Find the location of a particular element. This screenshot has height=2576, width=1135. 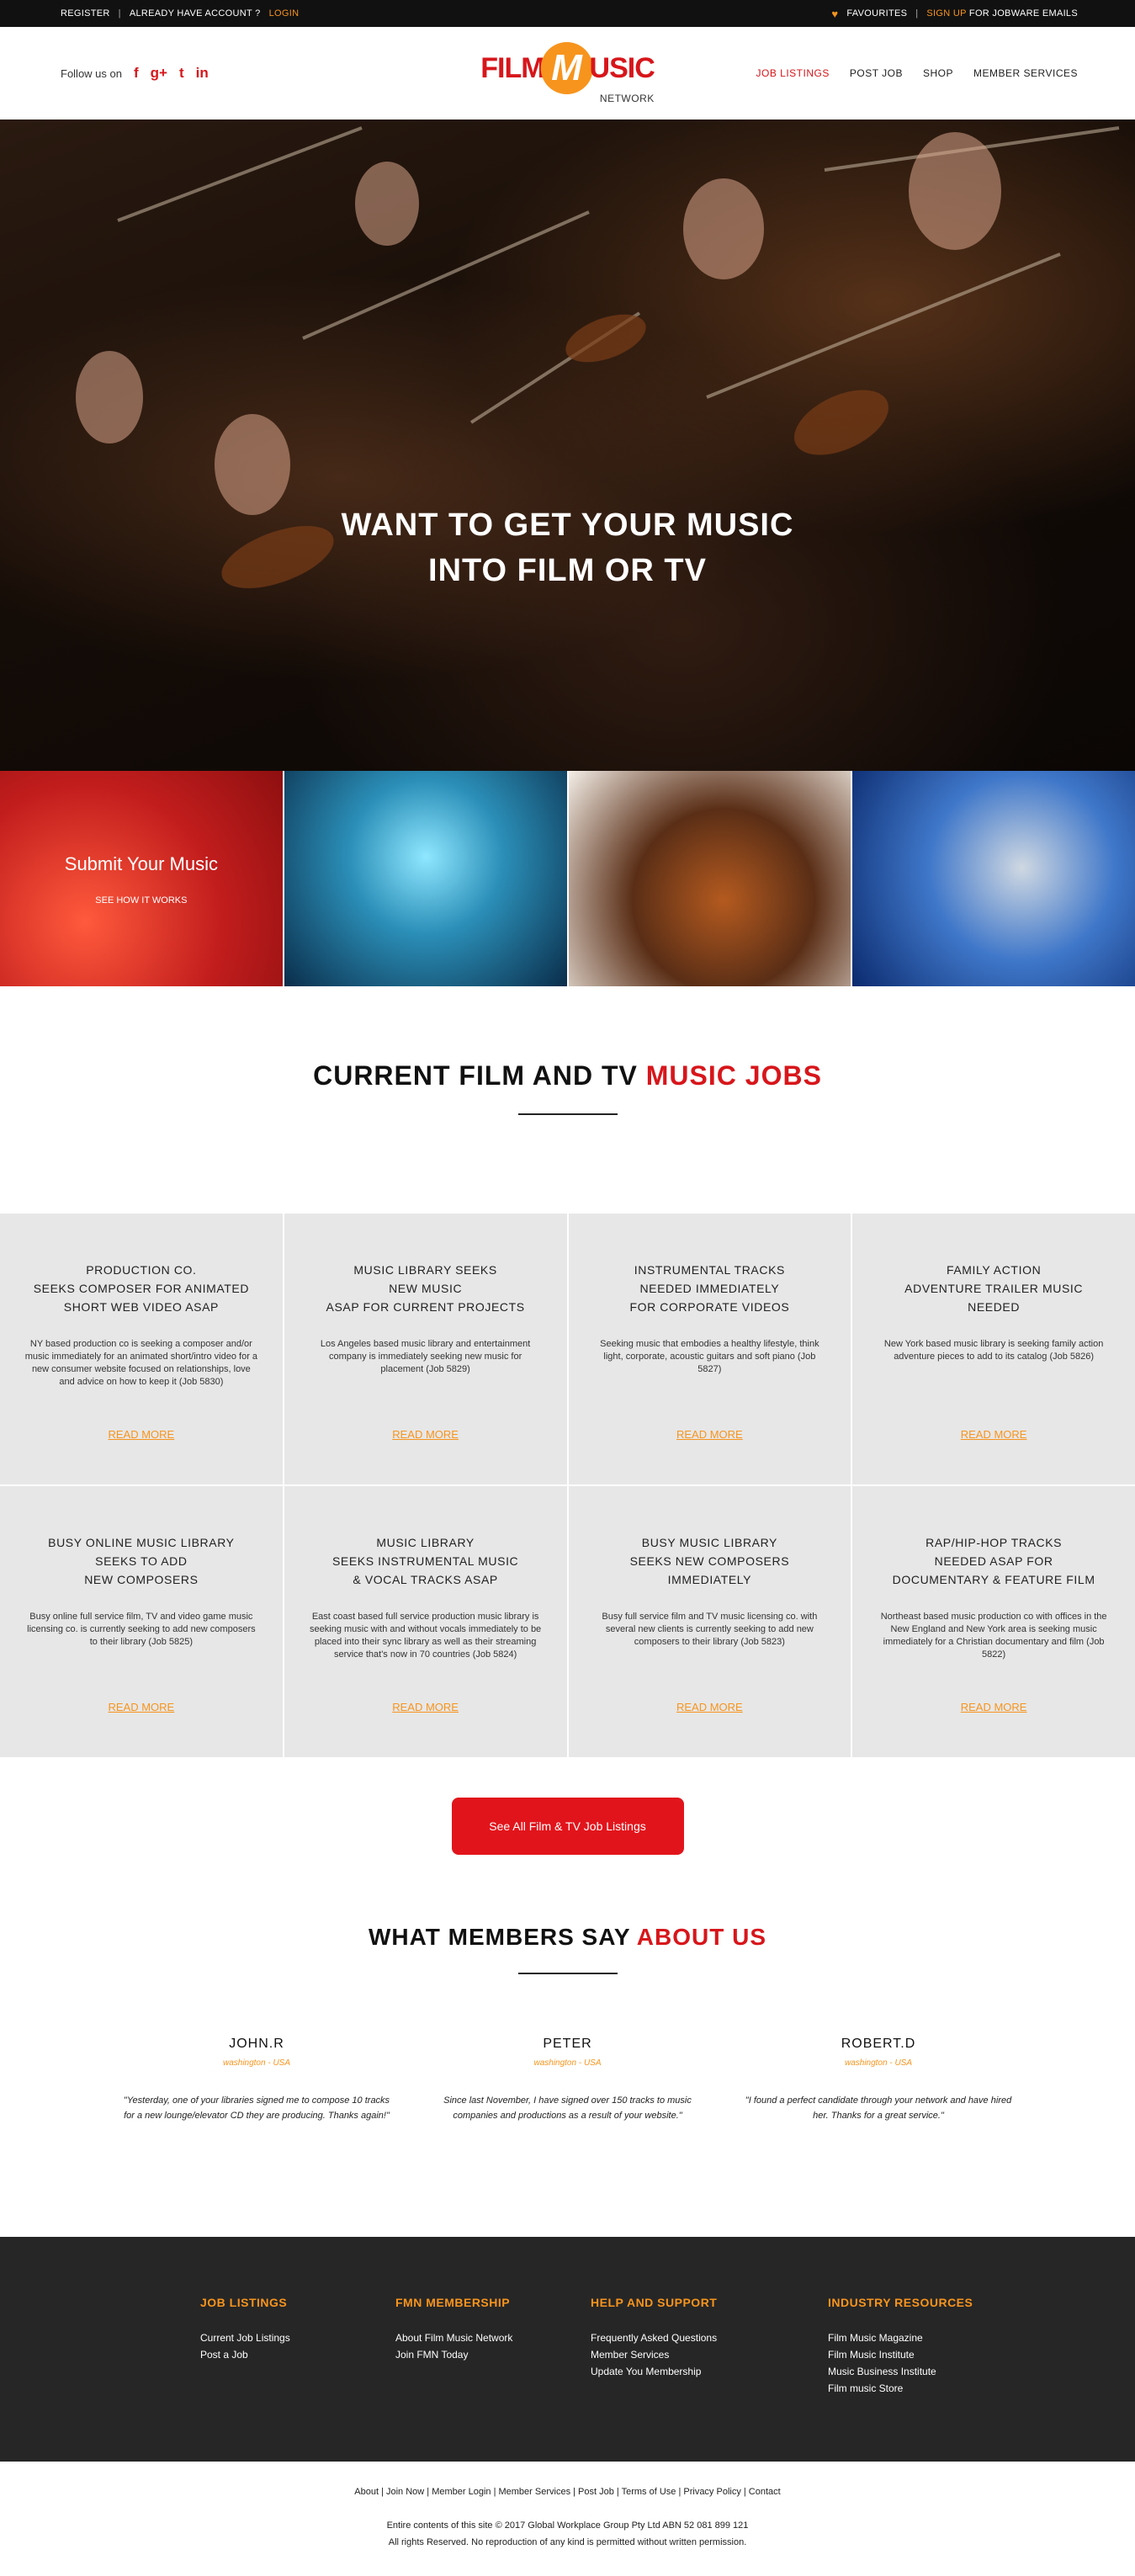

site-logo: FILM M USIC NETWORK is located at coordinates (567, 73).